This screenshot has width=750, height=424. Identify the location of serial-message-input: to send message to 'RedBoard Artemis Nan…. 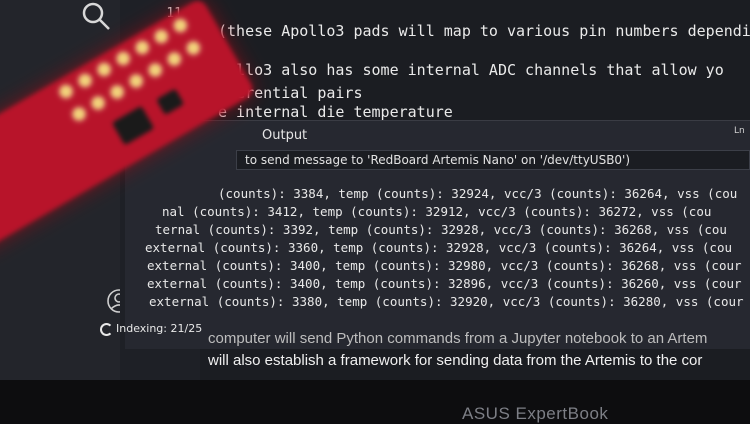
(493, 160).